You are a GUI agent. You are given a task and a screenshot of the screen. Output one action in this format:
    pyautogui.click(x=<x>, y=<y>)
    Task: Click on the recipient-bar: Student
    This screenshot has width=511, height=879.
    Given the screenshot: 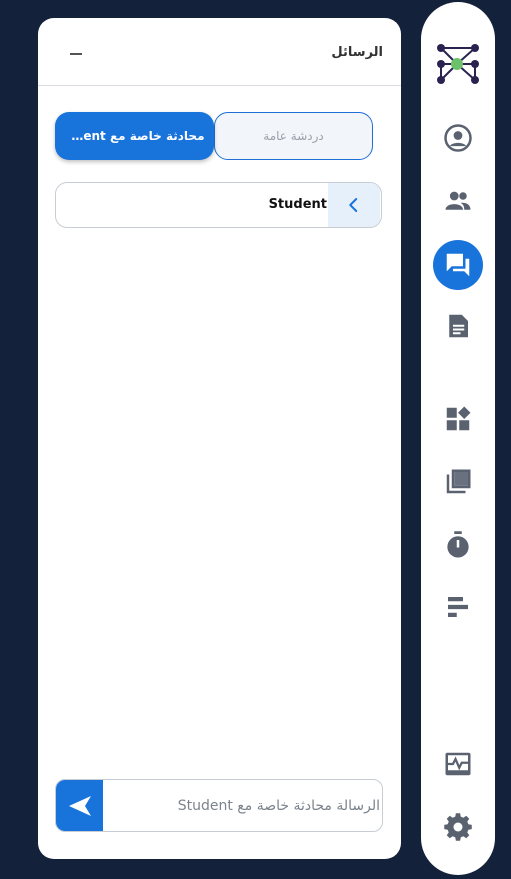 What is the action you would take?
    pyautogui.click(x=218, y=205)
    